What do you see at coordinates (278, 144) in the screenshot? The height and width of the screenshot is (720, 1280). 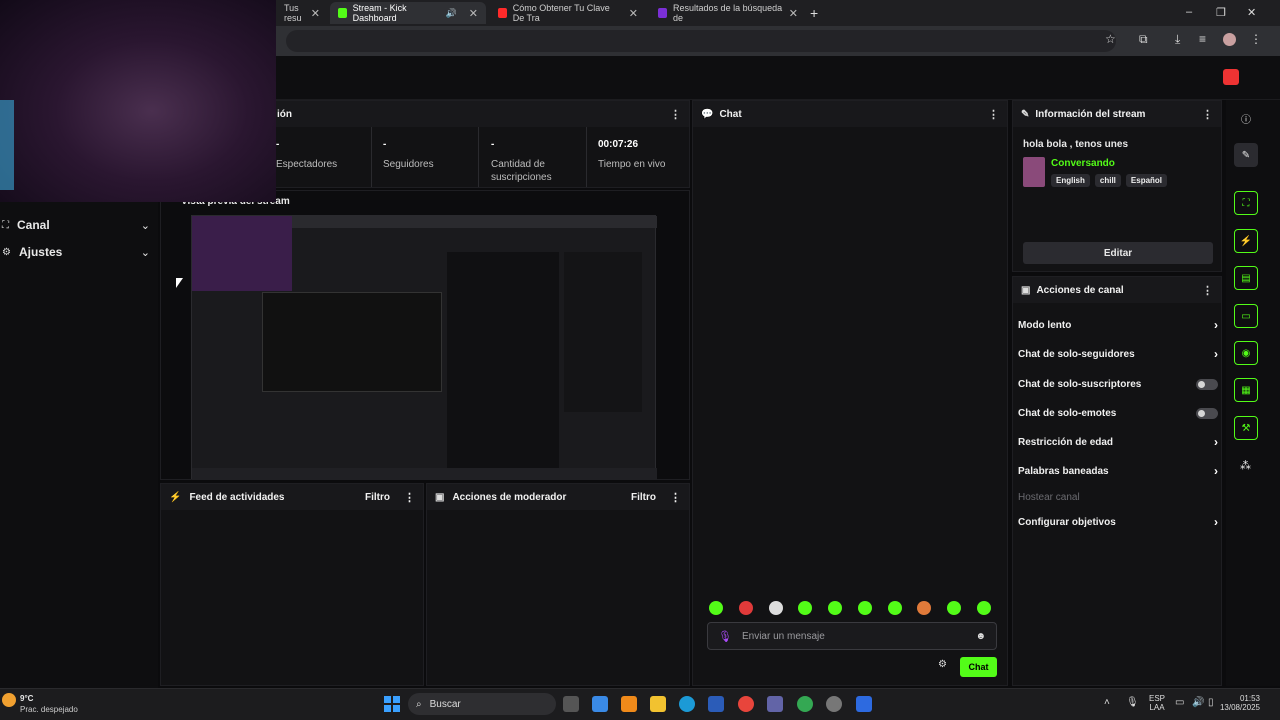 I see `stat-value: -` at bounding box center [278, 144].